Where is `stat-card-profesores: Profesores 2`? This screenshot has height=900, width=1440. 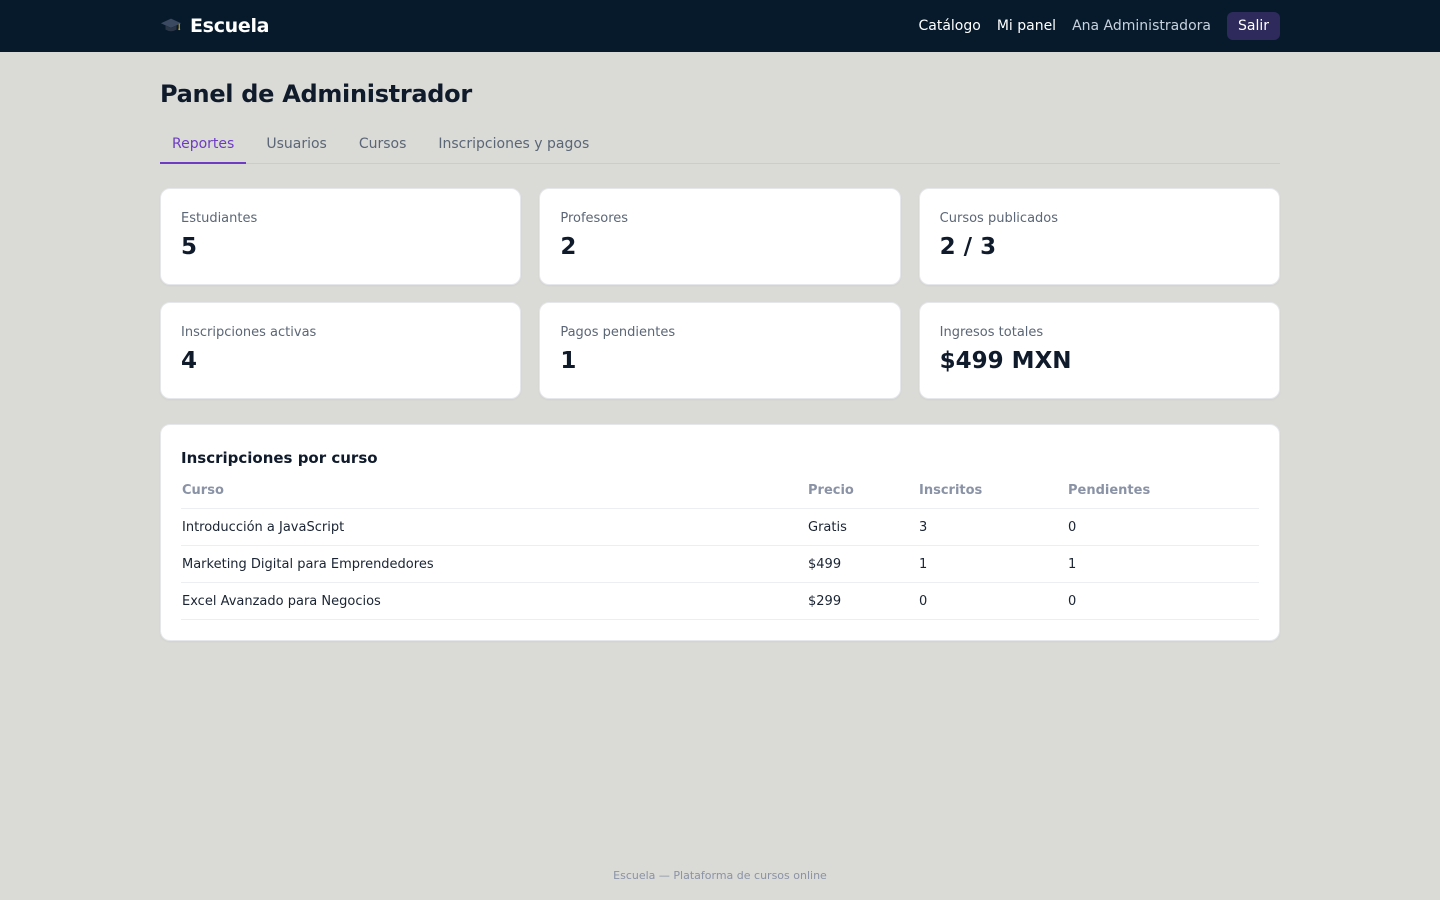 stat-card-profesores: Profesores 2 is located at coordinates (720, 236).